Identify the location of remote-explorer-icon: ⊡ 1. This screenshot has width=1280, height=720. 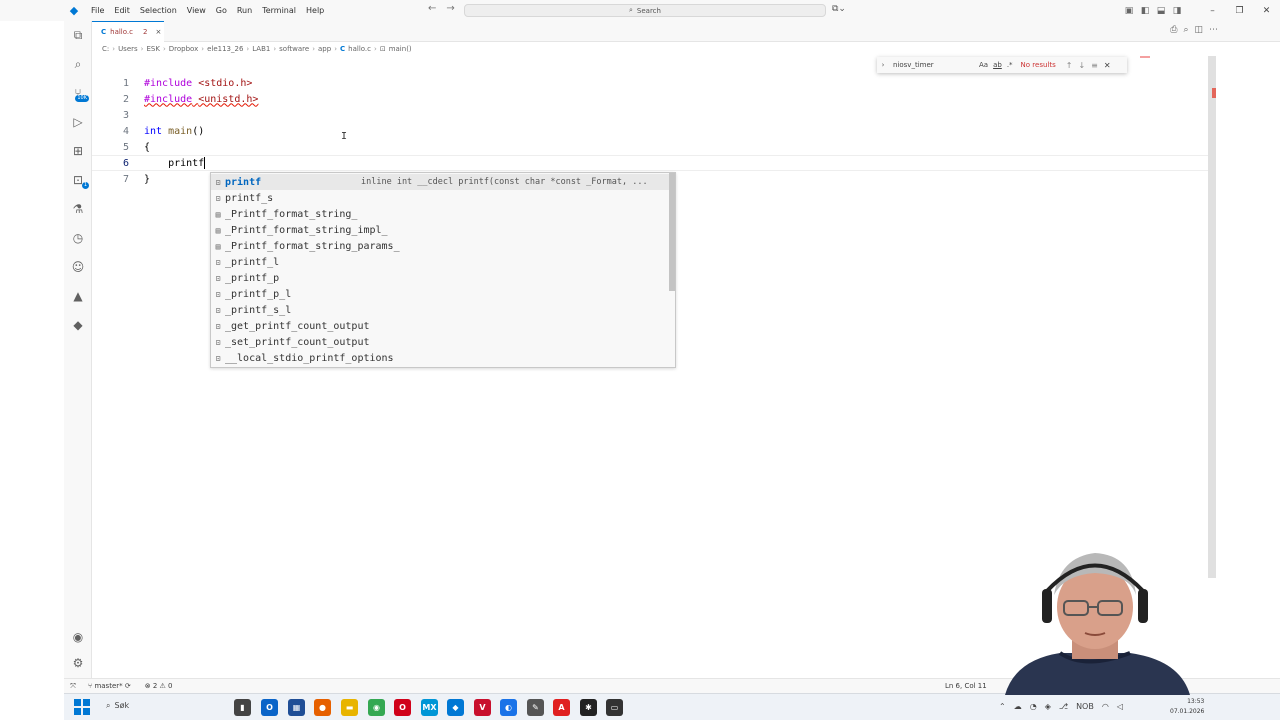
(78, 180).